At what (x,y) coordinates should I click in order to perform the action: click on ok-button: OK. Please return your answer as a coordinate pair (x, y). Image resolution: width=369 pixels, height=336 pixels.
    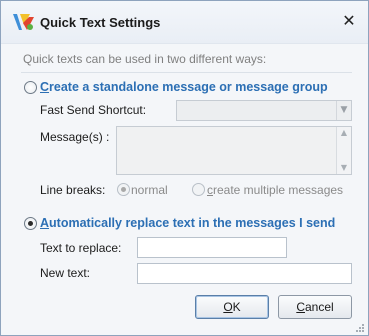
    Looking at the image, I should click on (232, 307).